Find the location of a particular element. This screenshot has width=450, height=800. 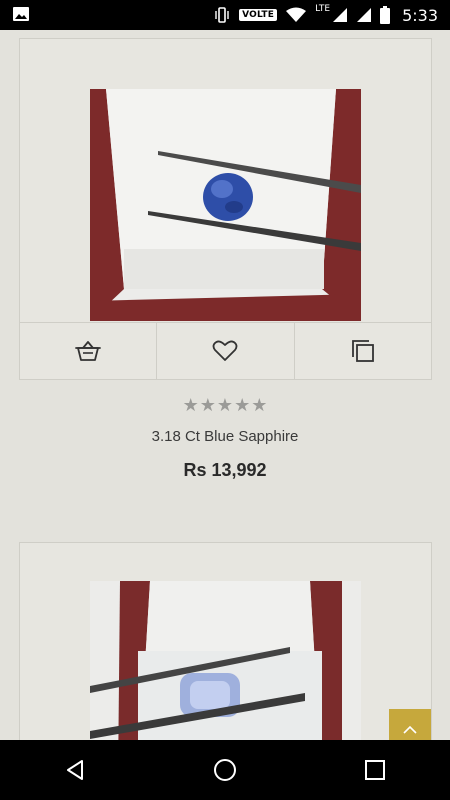

wishlist-button is located at coordinates (226, 351).